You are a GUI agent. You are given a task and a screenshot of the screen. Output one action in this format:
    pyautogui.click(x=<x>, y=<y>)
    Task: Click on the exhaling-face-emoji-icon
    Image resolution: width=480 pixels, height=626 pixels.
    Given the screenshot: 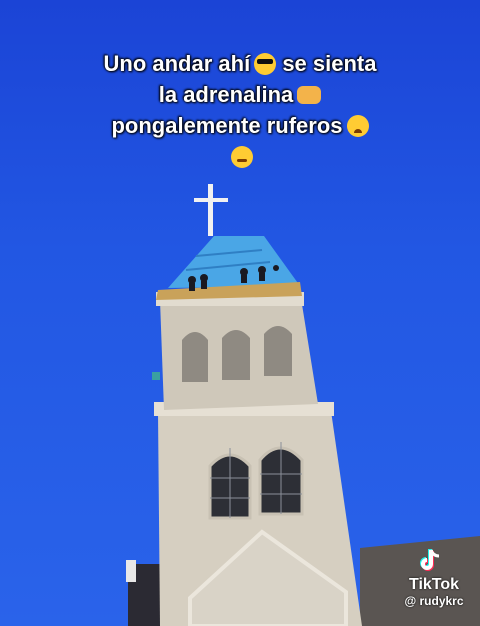 What is the action you would take?
    pyautogui.click(x=357, y=126)
    